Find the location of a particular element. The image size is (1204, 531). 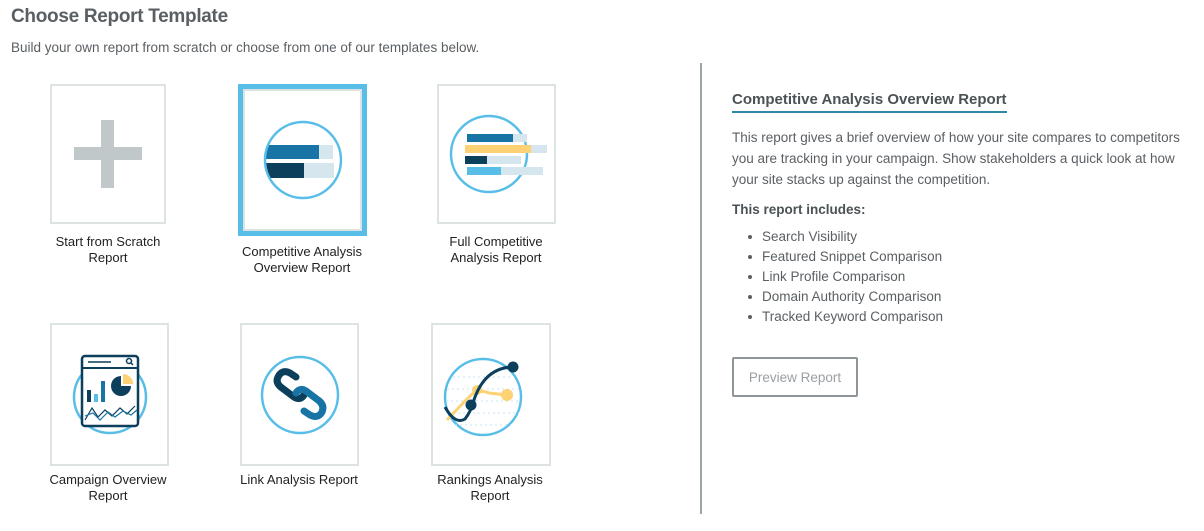

label-line: Overview Report is located at coordinates (302, 267).